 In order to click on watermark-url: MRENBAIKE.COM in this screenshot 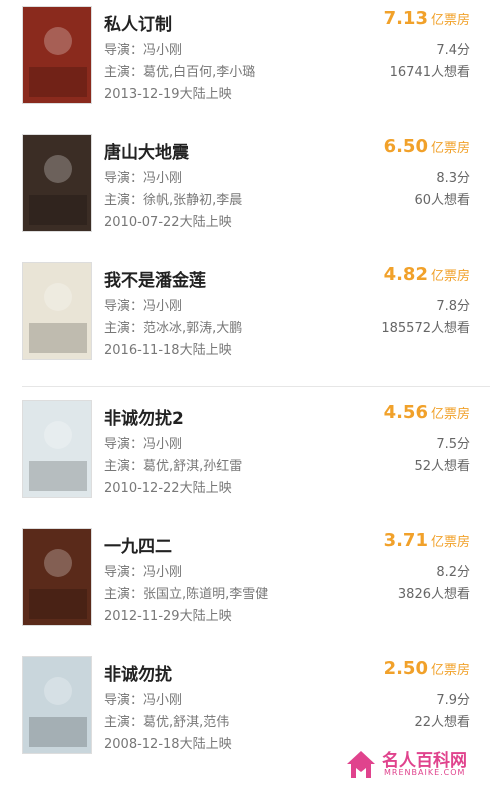, I will do `click(425, 772)`.